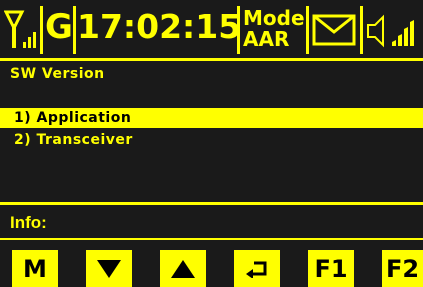 This screenshot has width=423, height=287. What do you see at coordinates (35, 268) in the screenshot?
I see `softkey-m-button: M` at bounding box center [35, 268].